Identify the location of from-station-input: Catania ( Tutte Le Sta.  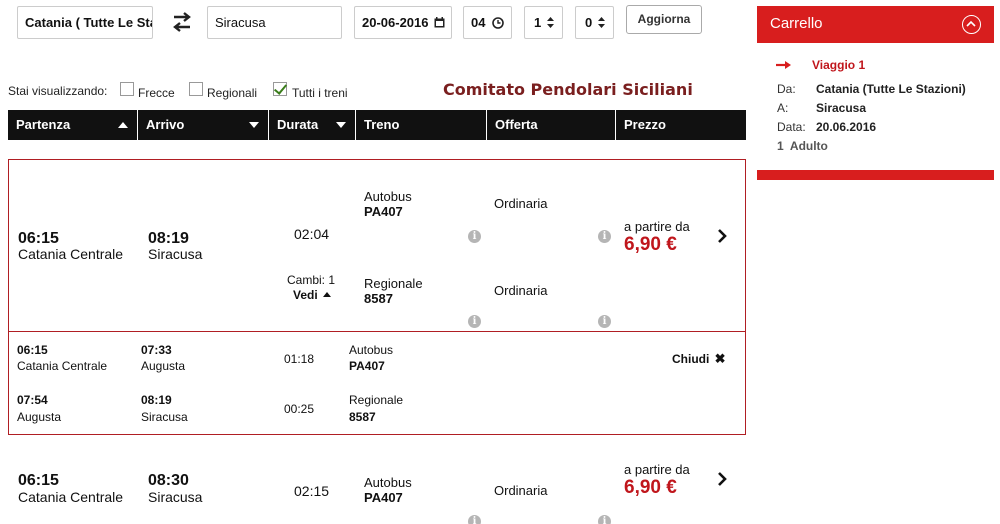
(85, 22).